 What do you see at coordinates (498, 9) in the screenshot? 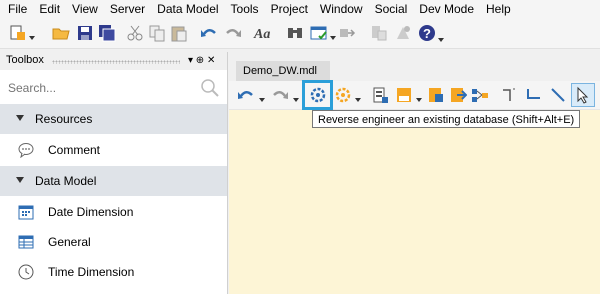
I see `menu-help: Help` at bounding box center [498, 9].